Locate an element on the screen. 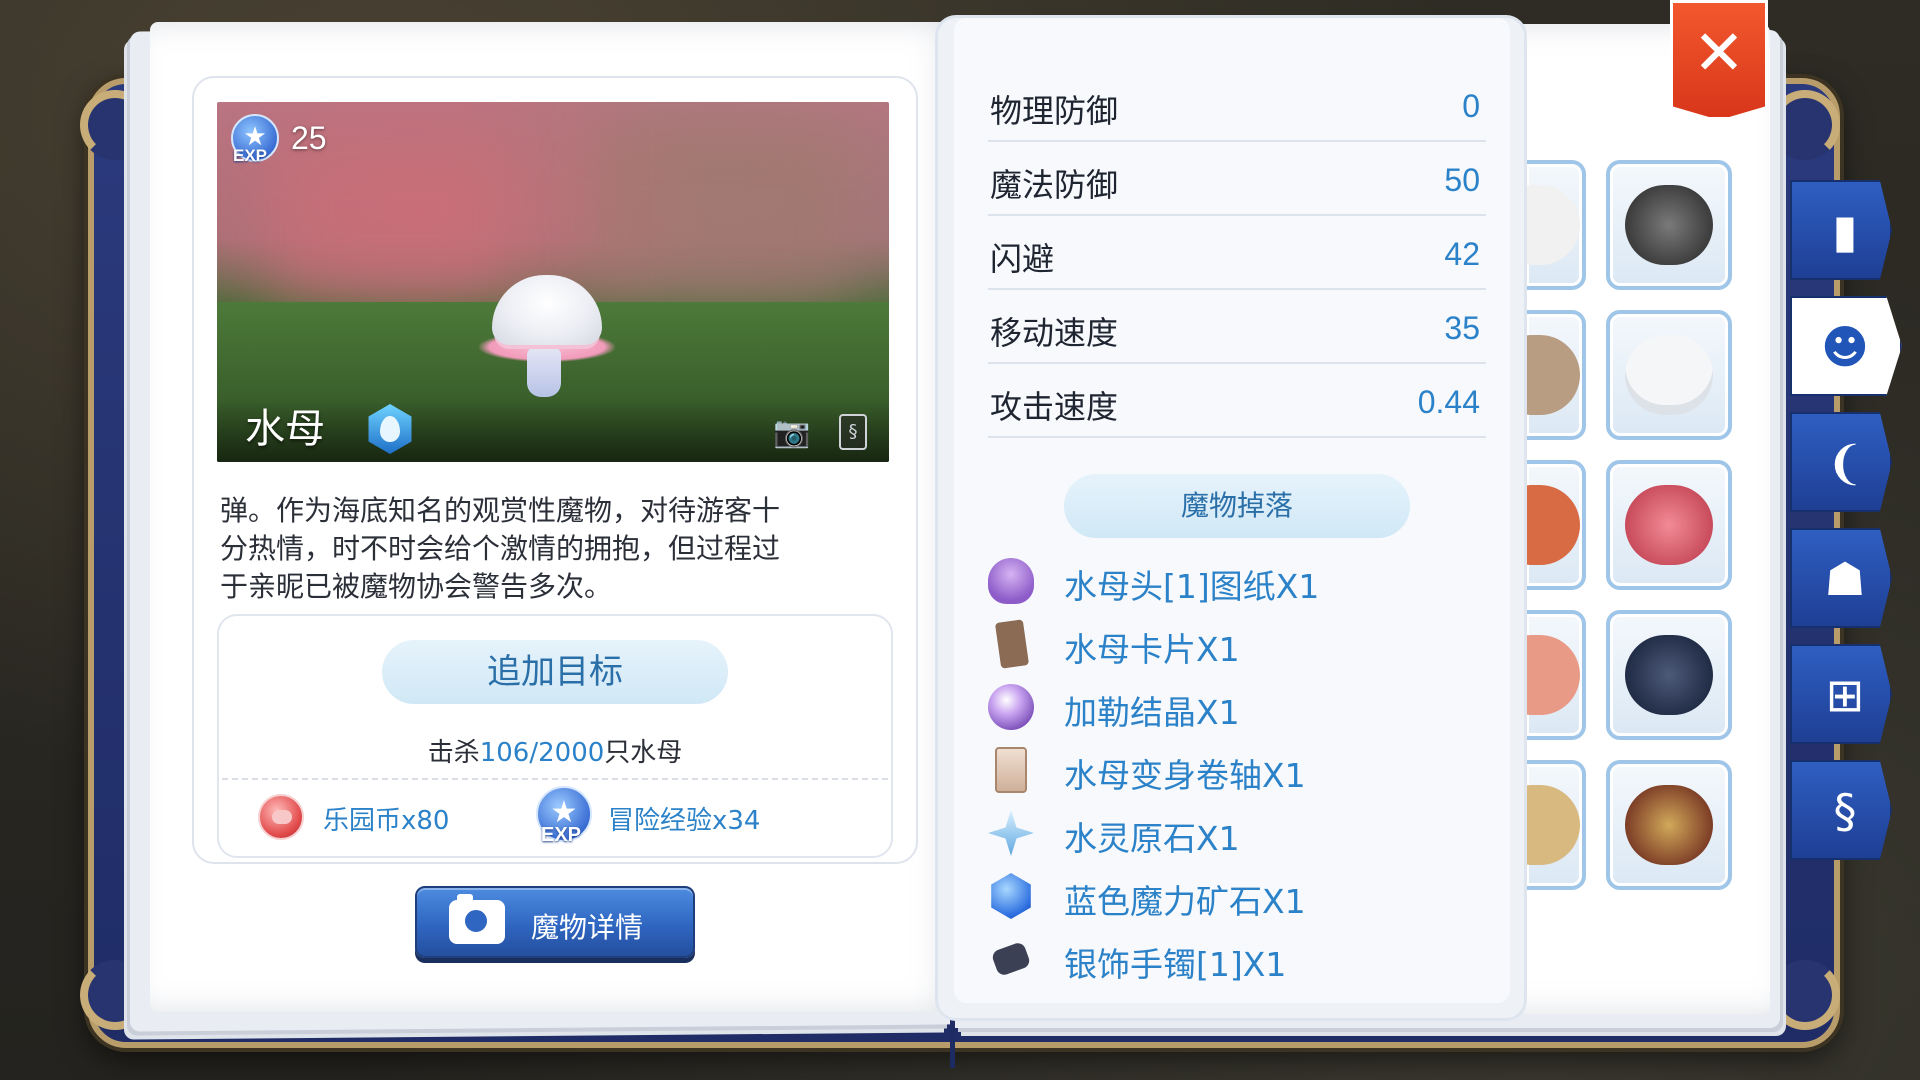  reward-exp-label: 冒险经验x34 is located at coordinates (684, 821).